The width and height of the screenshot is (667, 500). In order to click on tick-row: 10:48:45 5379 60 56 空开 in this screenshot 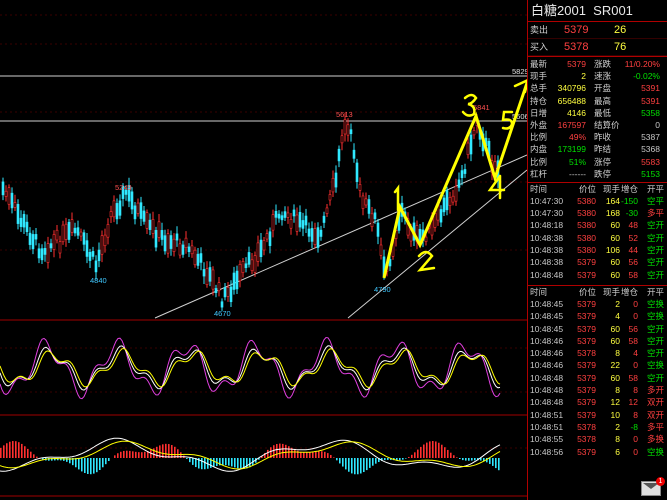, I will do `click(597, 329)`.